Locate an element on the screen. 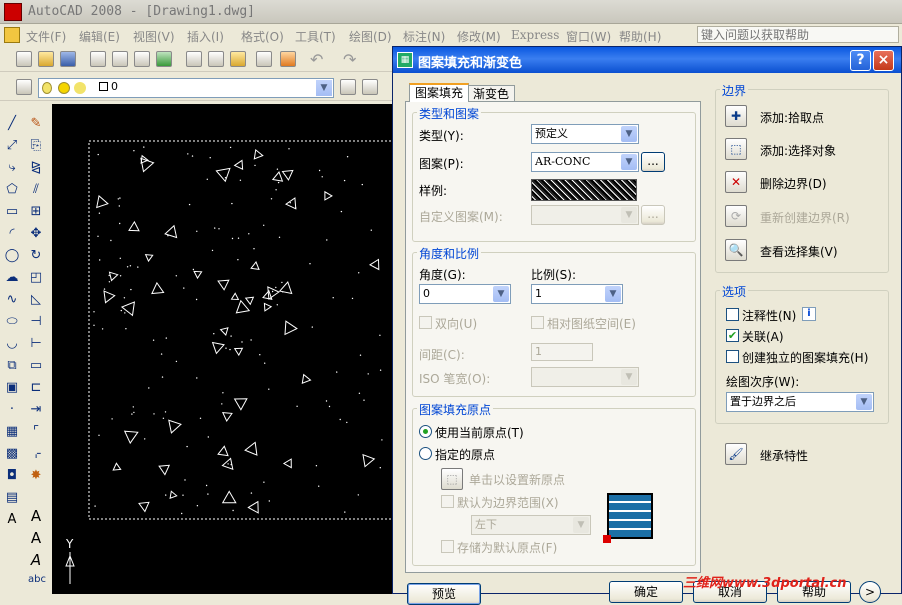  menu-help: 帮助(H) is located at coordinates (640, 36).